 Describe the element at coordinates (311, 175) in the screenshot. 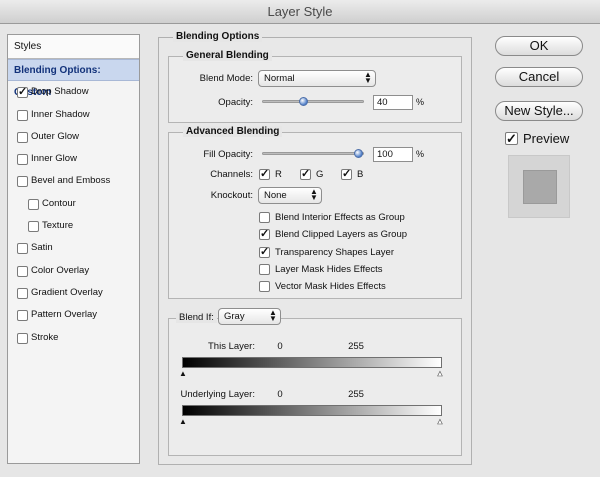

I see `channel-g-checkbox: ✓ G` at that location.